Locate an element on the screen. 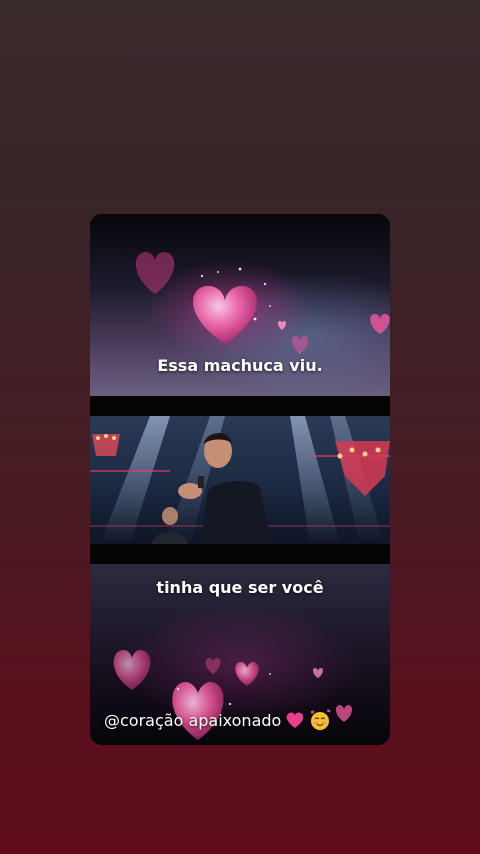 The height and width of the screenshot is (854, 480). heart-icon-left is located at coordinates (132, 670).